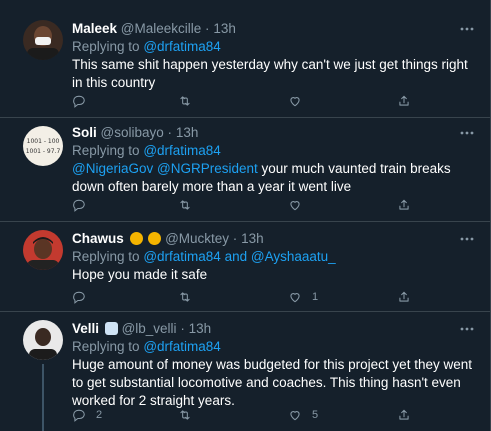 This screenshot has width=491, height=431. Describe the element at coordinates (293, 256) in the screenshot. I see `replying-to-link: @Ayshaaatu_` at that location.